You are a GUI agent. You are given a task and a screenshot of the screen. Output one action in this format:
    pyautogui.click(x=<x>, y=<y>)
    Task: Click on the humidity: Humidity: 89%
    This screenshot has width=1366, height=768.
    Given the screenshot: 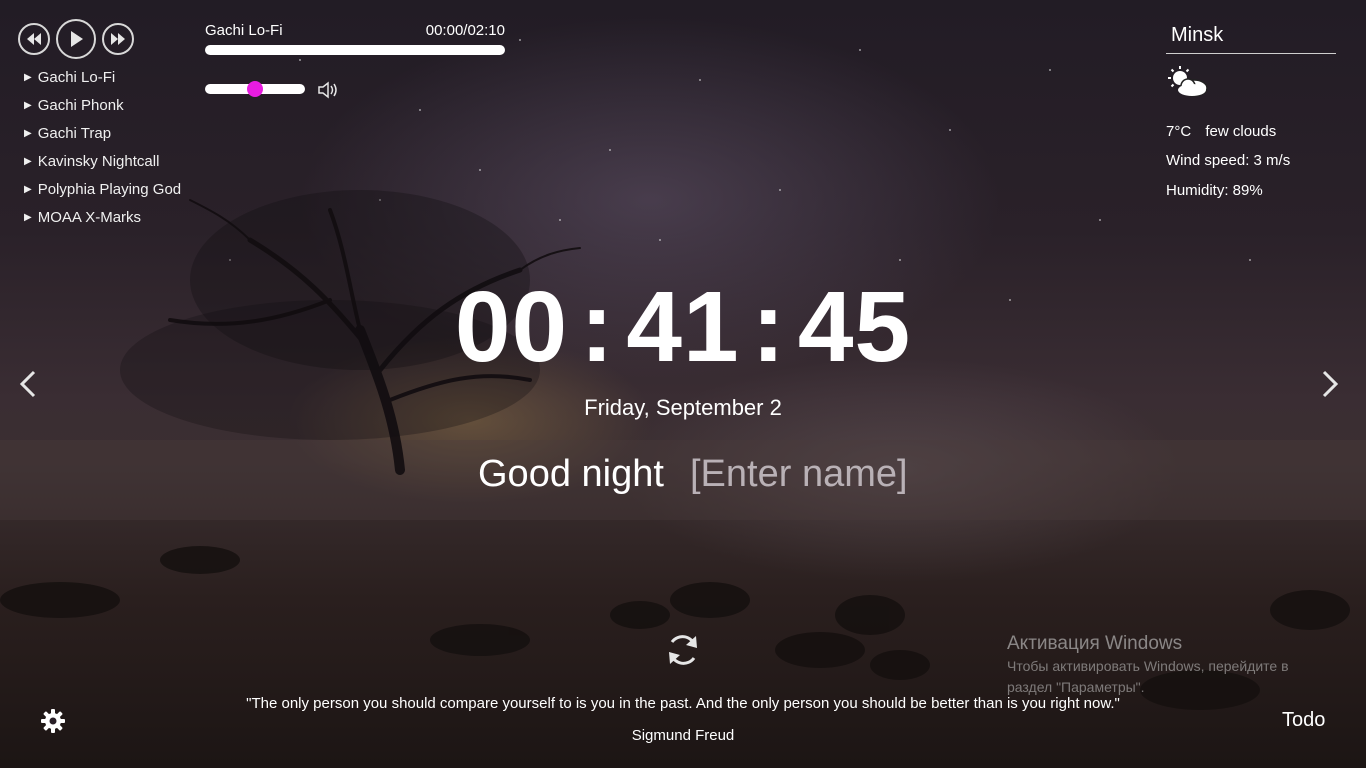 What is the action you would take?
    pyautogui.click(x=1214, y=190)
    